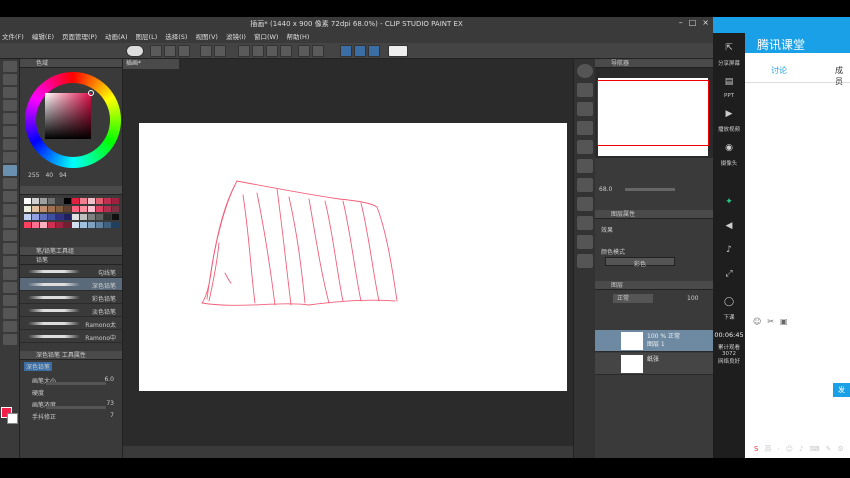  Describe the element at coordinates (374, 51) in the screenshot. I see `snap-vanishing-icon` at that location.